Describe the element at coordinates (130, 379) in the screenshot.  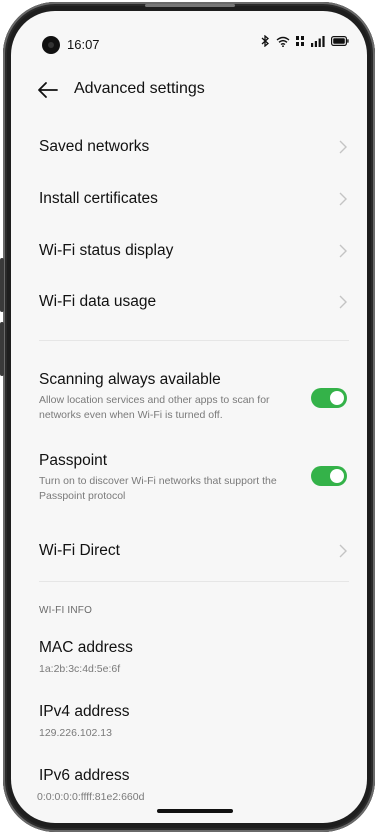
I see `item-label: Scanning always available` at that location.